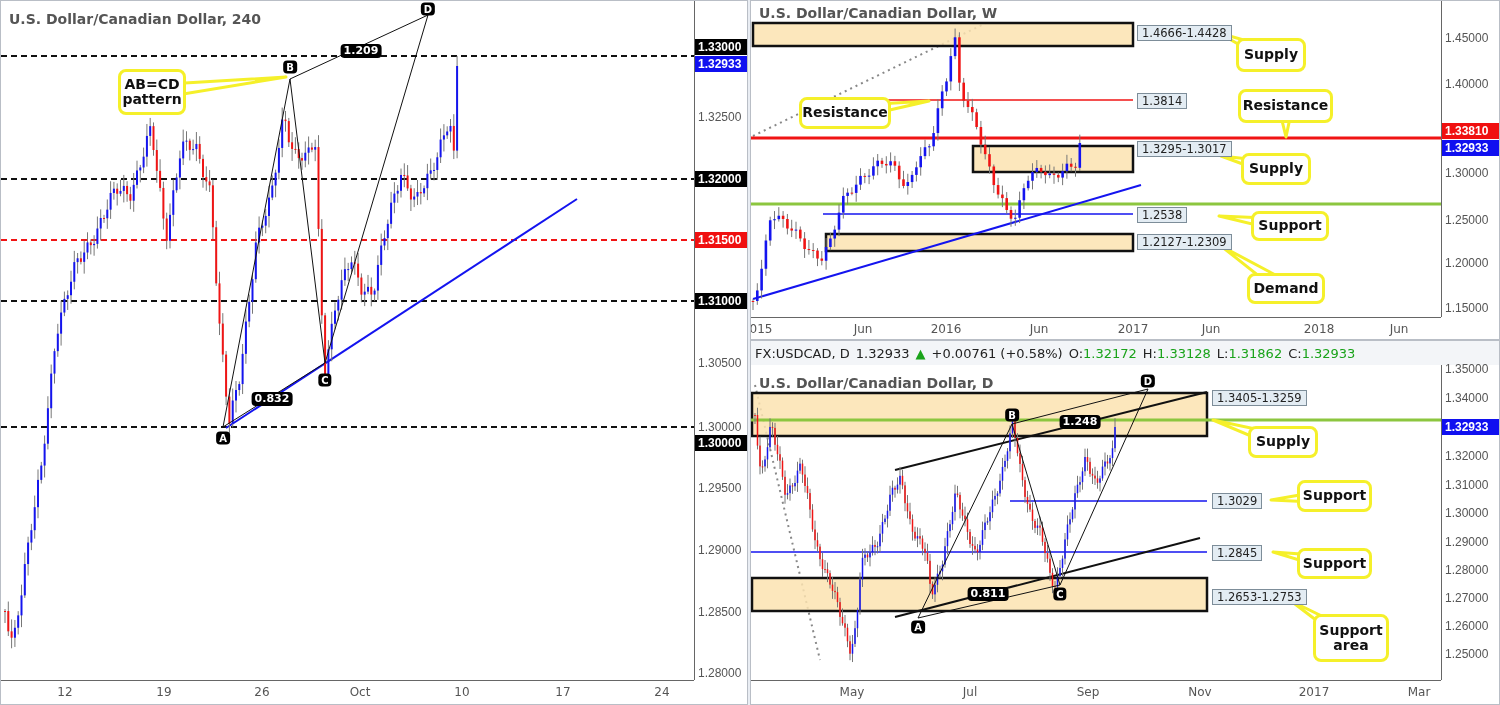 The height and width of the screenshot is (705, 1500). I want to click on level-label: 1.2538, so click(1162, 215).